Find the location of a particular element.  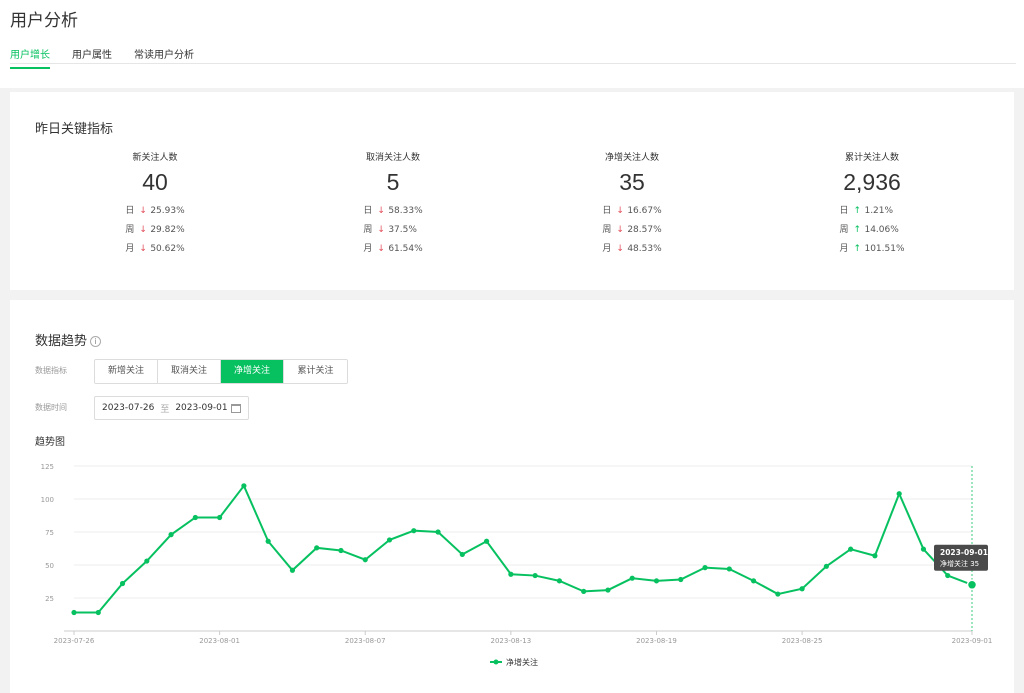

kpi-change-row: 周 ↑ 14.06% is located at coordinates (871, 230).